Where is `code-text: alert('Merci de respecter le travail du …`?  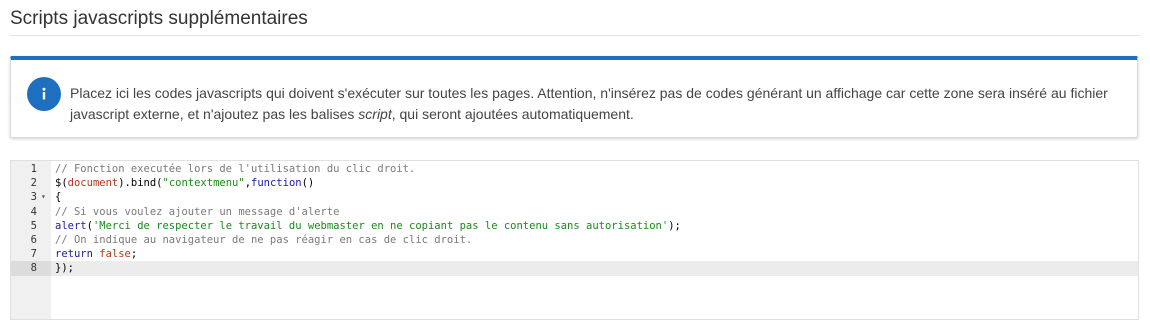
code-text: alert('Merci de respecter le travail du … is located at coordinates (368, 226).